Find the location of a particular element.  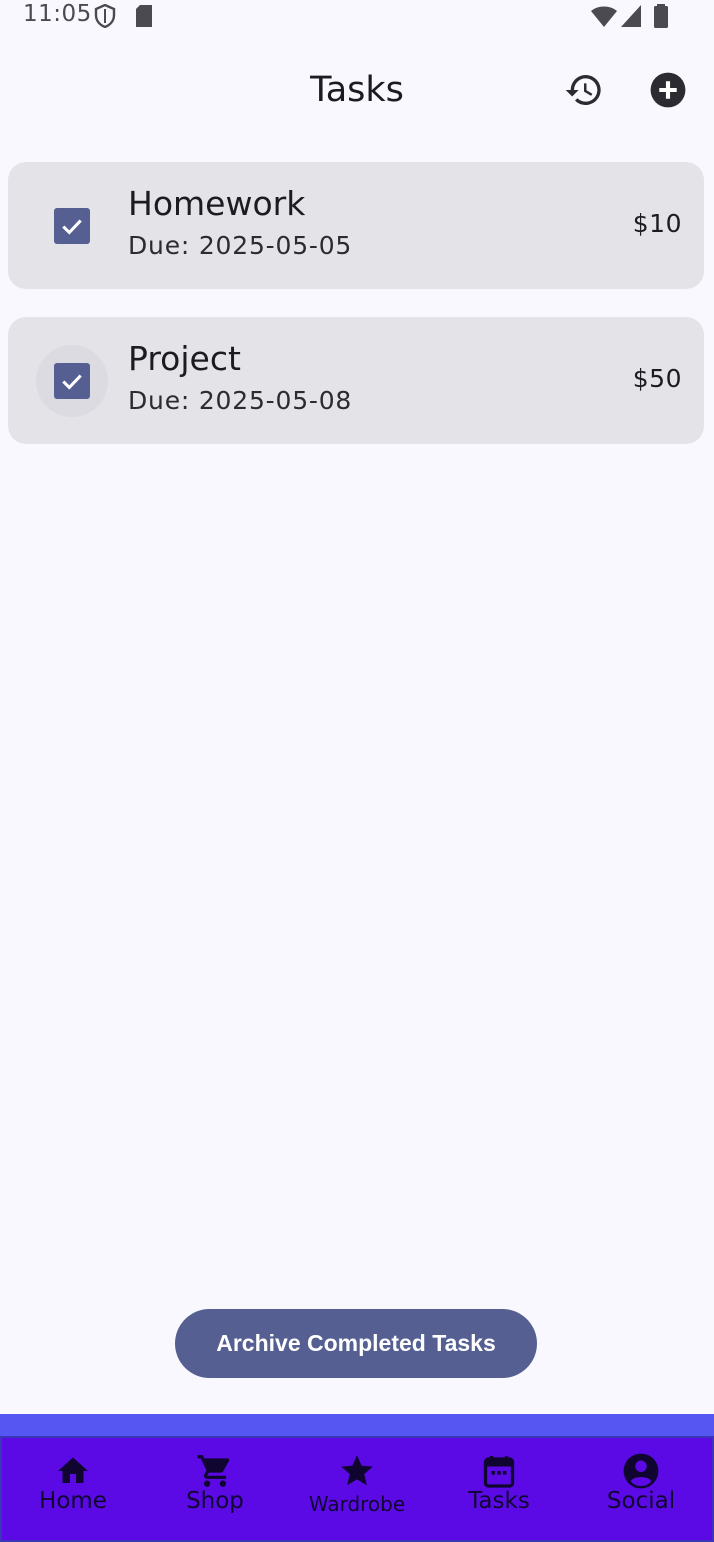

task-reward: $50 is located at coordinates (657, 378).